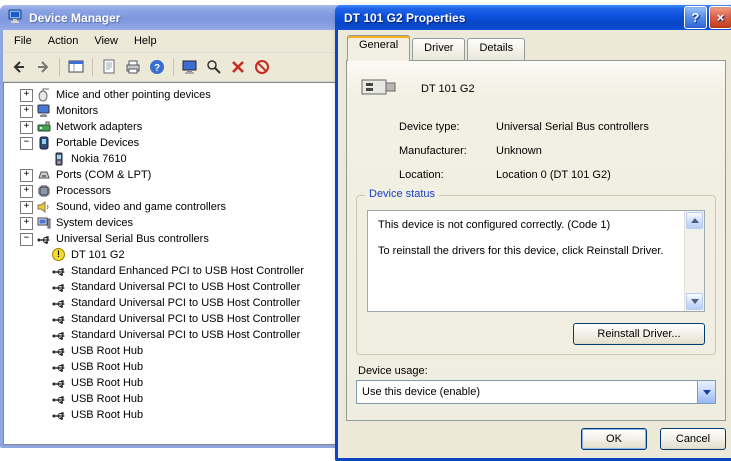 Image resolution: width=731 pixels, height=461 pixels. I want to click on device-usage-value: Use this device (enable), so click(421, 392).